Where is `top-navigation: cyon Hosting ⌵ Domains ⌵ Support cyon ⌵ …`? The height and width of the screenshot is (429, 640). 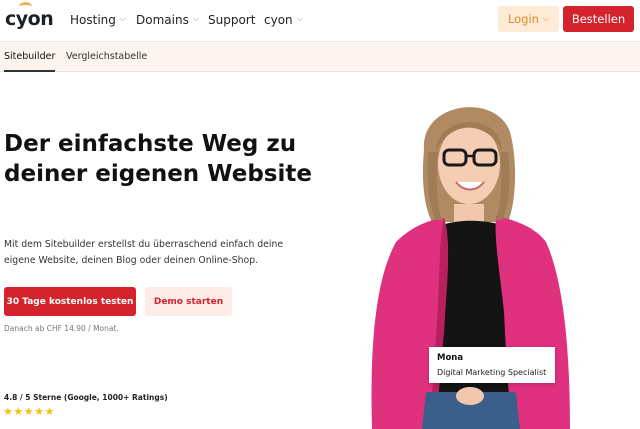
top-navigation: cyon Hosting ⌵ Domains ⌵ Support cyon ⌵ … is located at coordinates (320, 20).